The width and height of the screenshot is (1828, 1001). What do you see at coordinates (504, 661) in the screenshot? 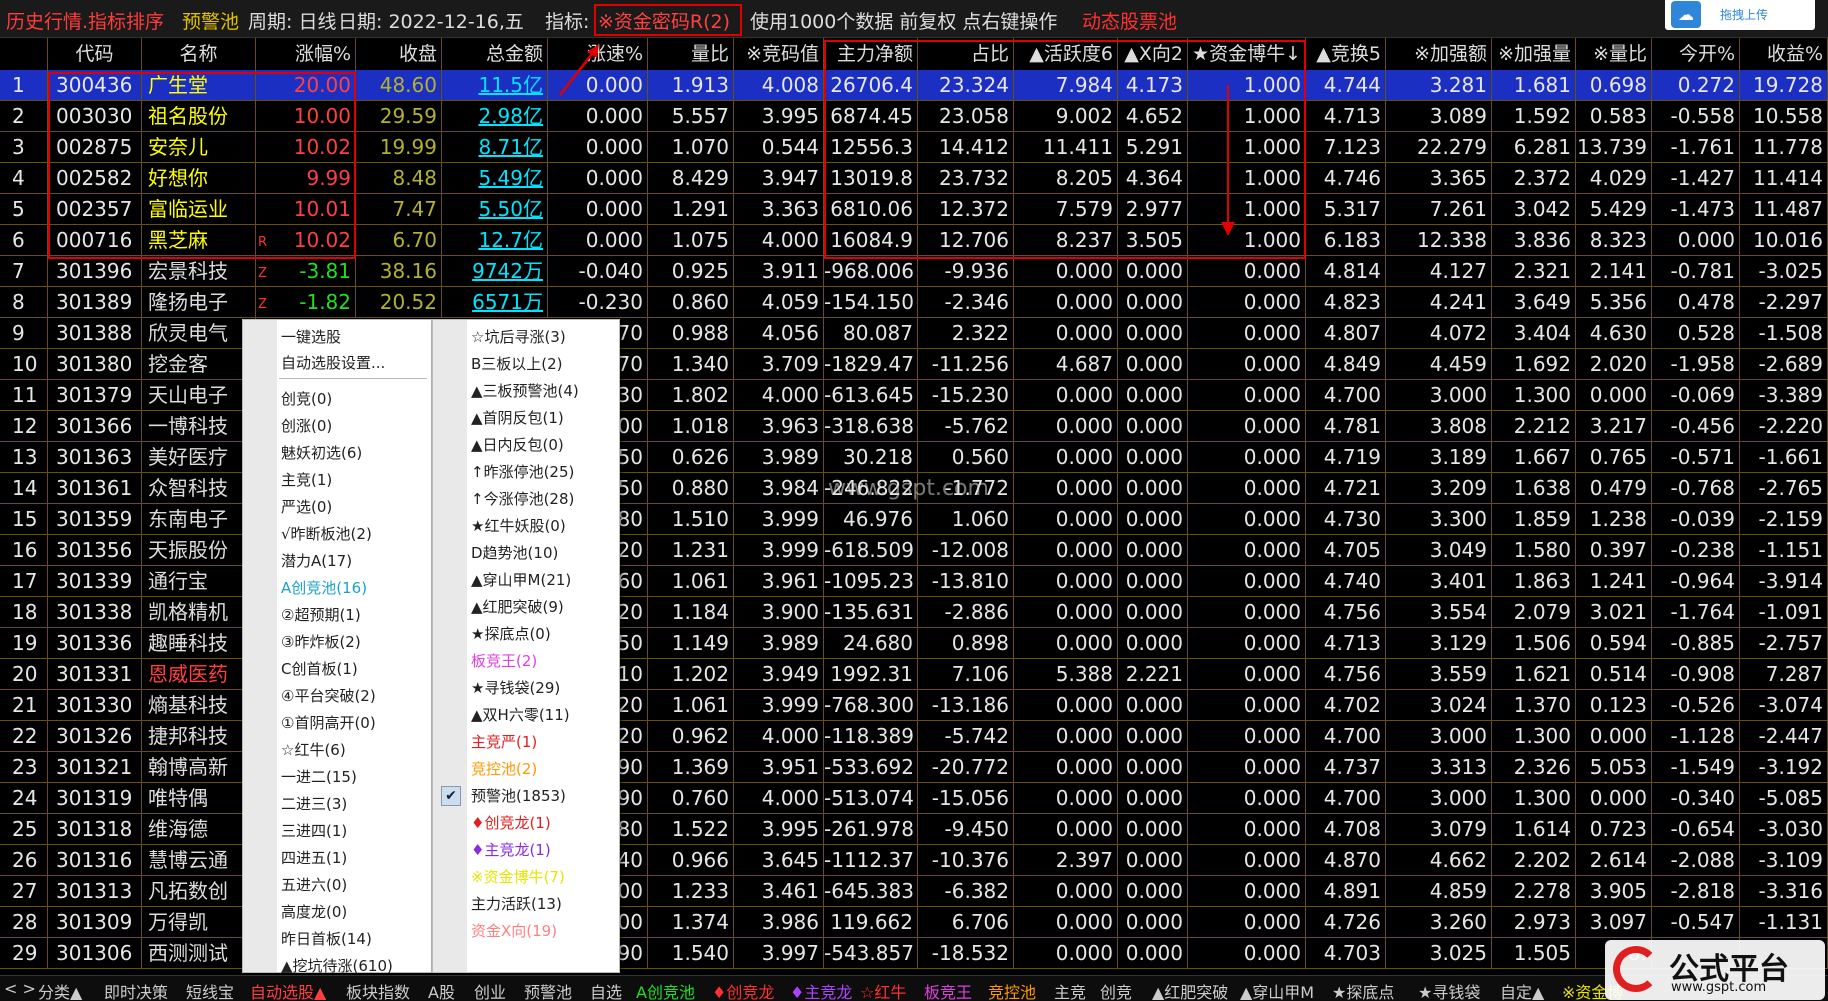
I see `menu-item: 板竞王(2)` at bounding box center [504, 661].